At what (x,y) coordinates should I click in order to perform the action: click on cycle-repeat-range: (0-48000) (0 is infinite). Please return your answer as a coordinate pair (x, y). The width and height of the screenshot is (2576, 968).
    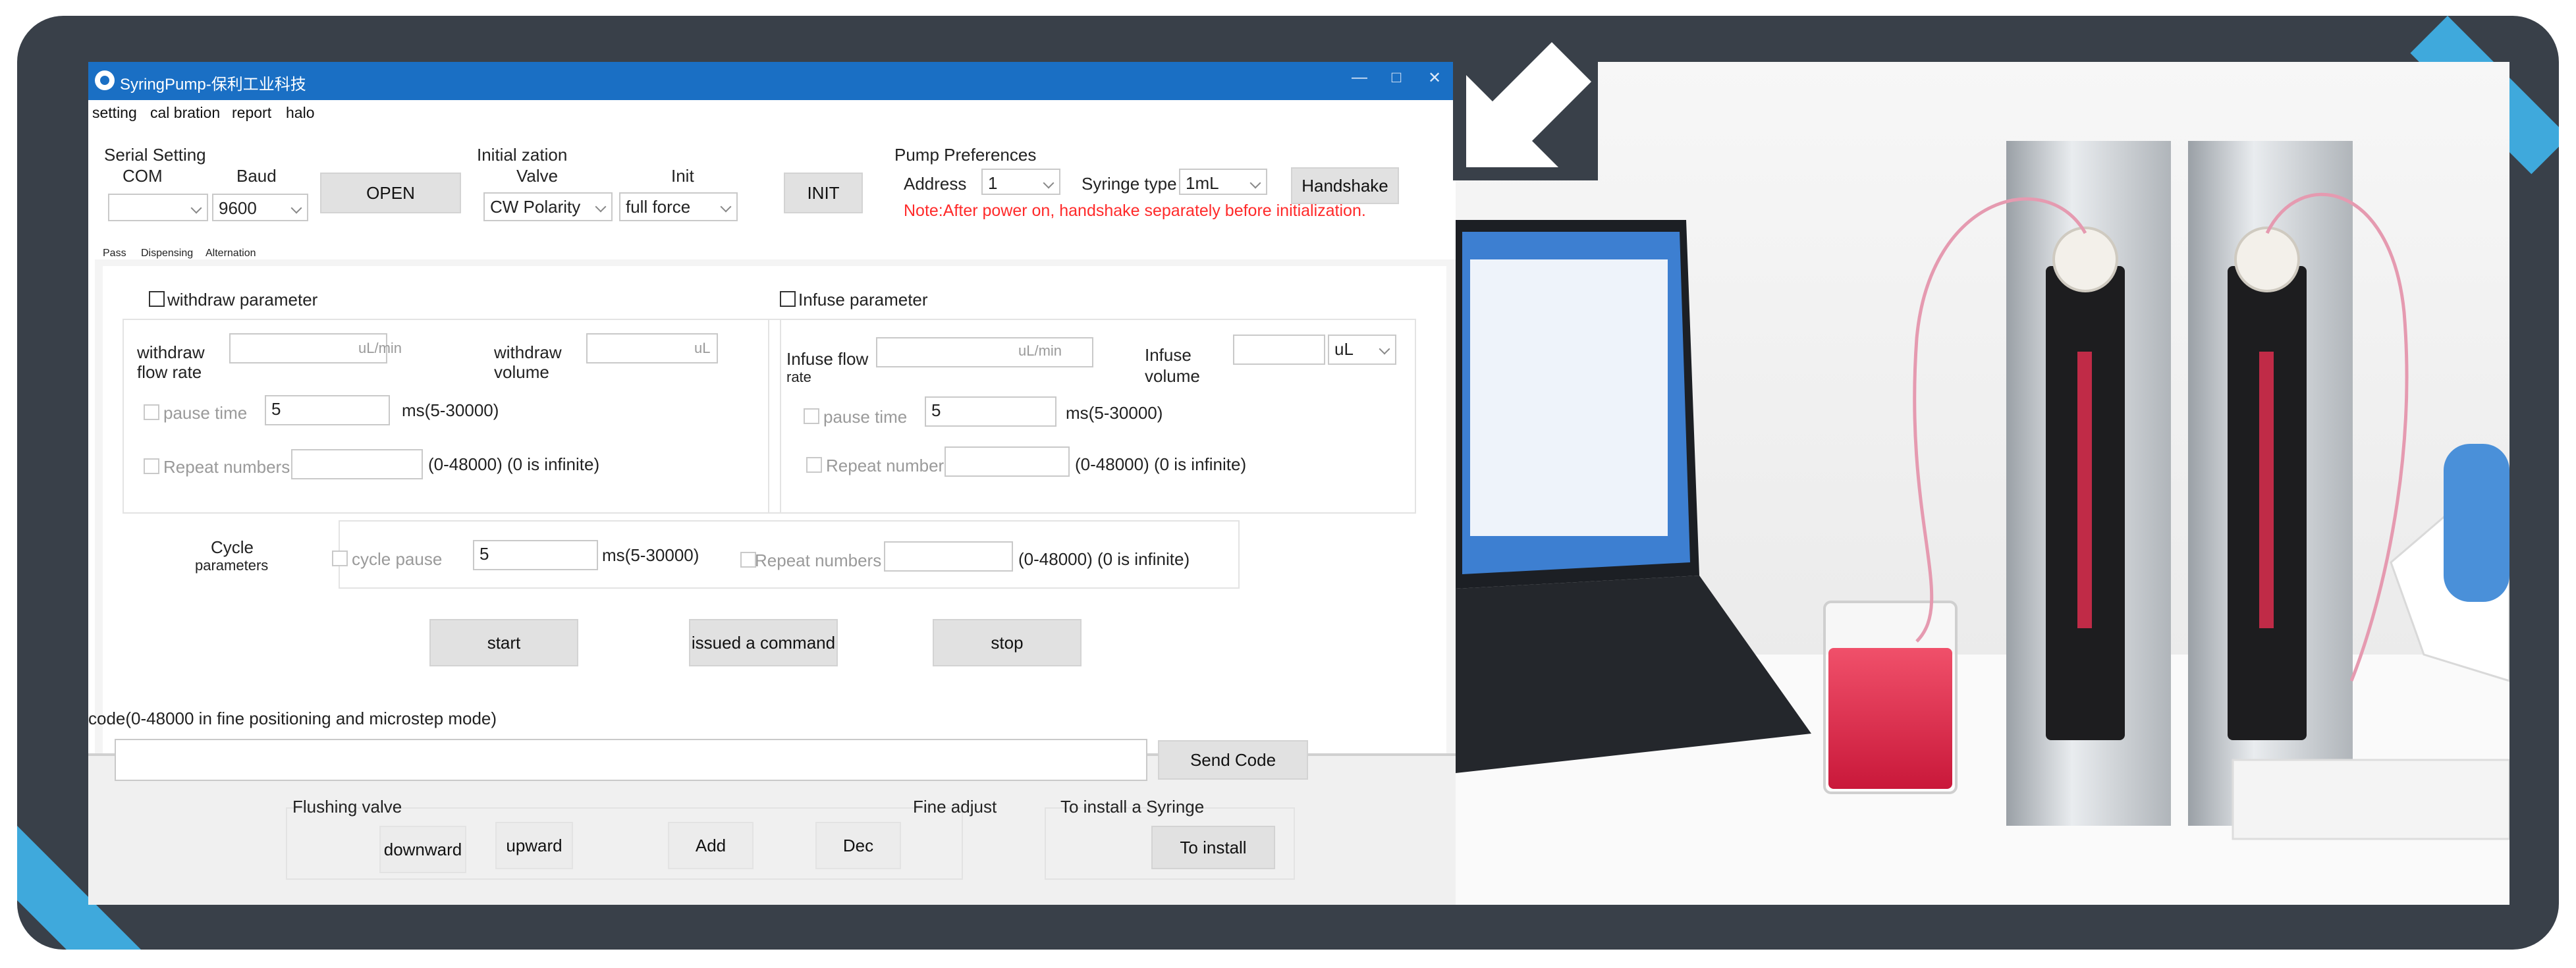
    Looking at the image, I should click on (1104, 559).